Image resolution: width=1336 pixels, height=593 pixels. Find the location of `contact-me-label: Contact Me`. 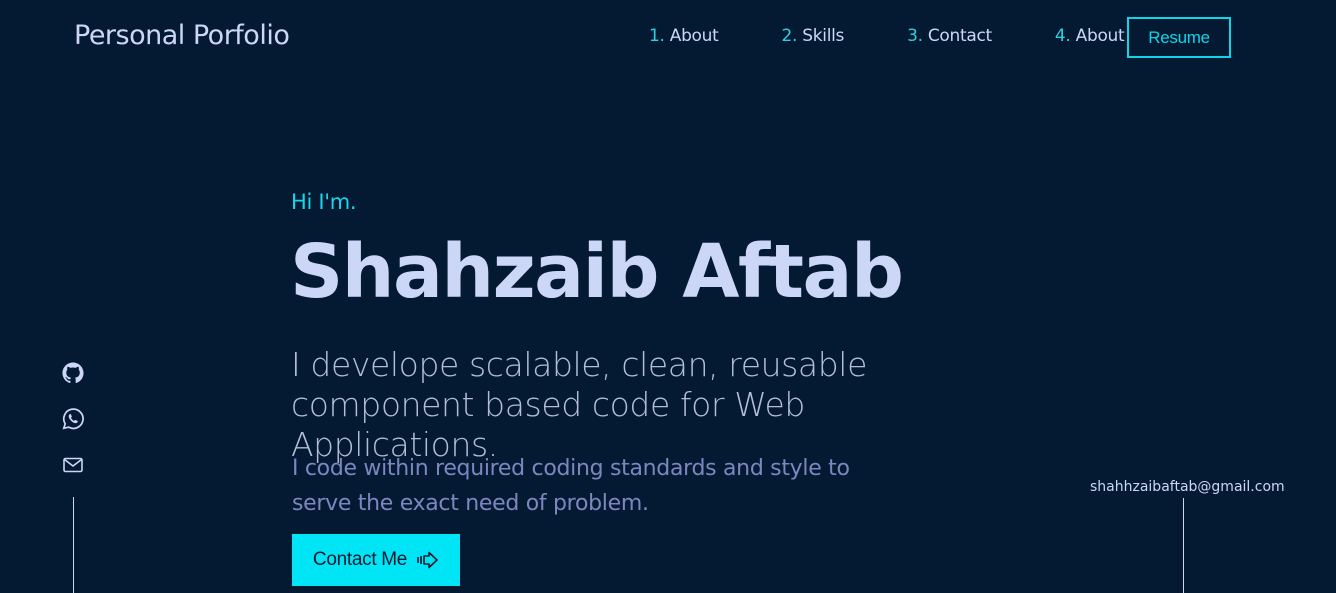

contact-me-label: Contact Me is located at coordinates (360, 559).